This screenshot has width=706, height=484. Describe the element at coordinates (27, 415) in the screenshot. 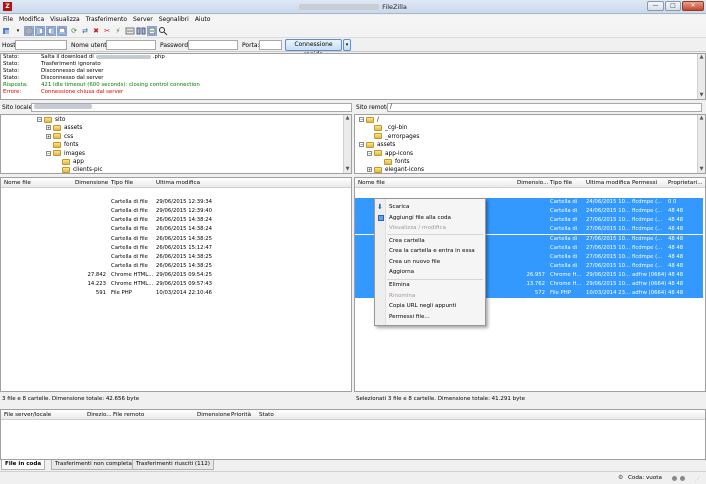

I see `queue-column-local-file: File server/locale` at that location.